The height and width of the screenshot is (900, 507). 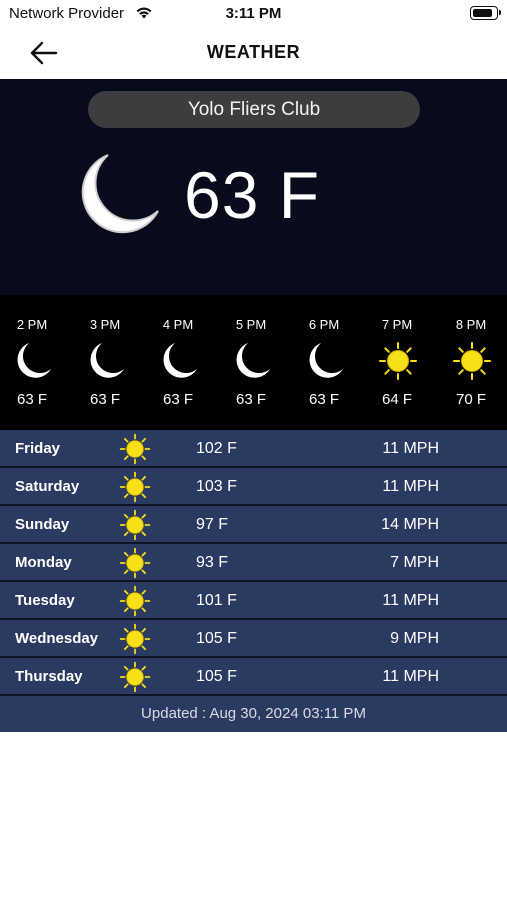 I want to click on day-temp: 102 F, so click(x=216, y=448).